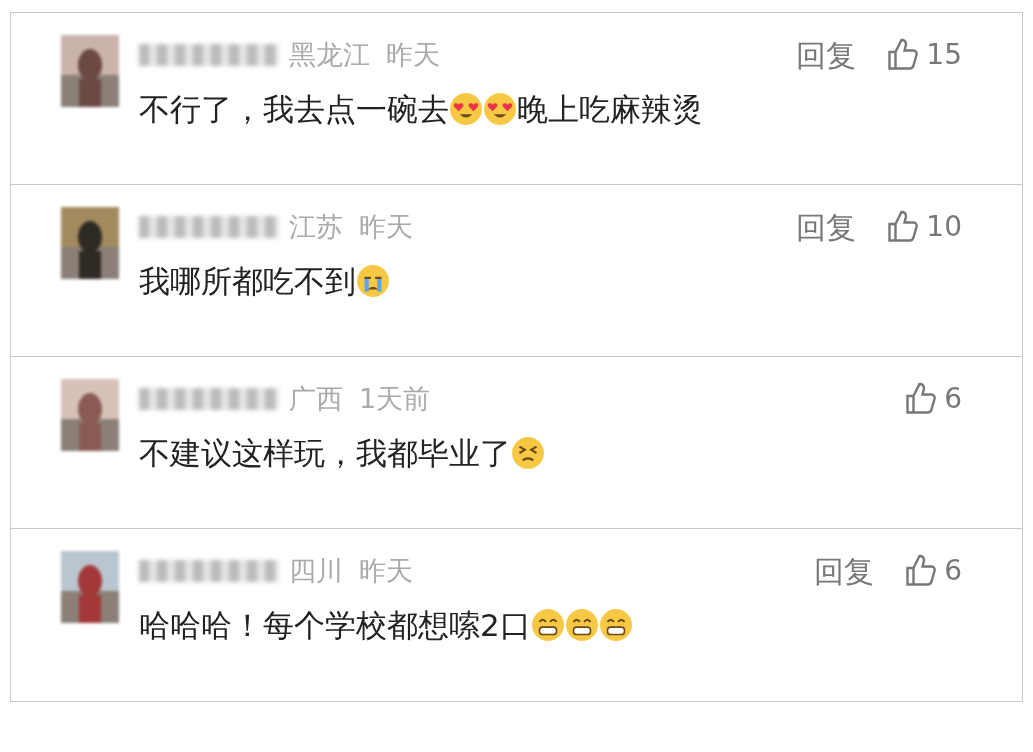 The width and height of the screenshot is (1033, 752). Describe the element at coordinates (329, 54) in the screenshot. I see `region-label: 黑龙江` at that location.